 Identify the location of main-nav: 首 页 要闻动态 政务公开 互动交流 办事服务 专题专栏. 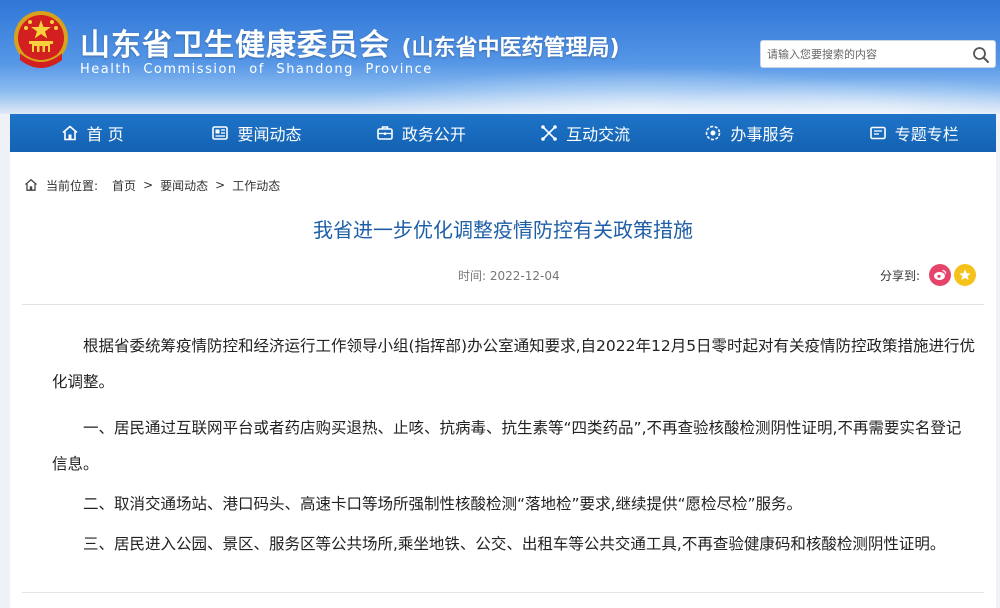
(503, 133).